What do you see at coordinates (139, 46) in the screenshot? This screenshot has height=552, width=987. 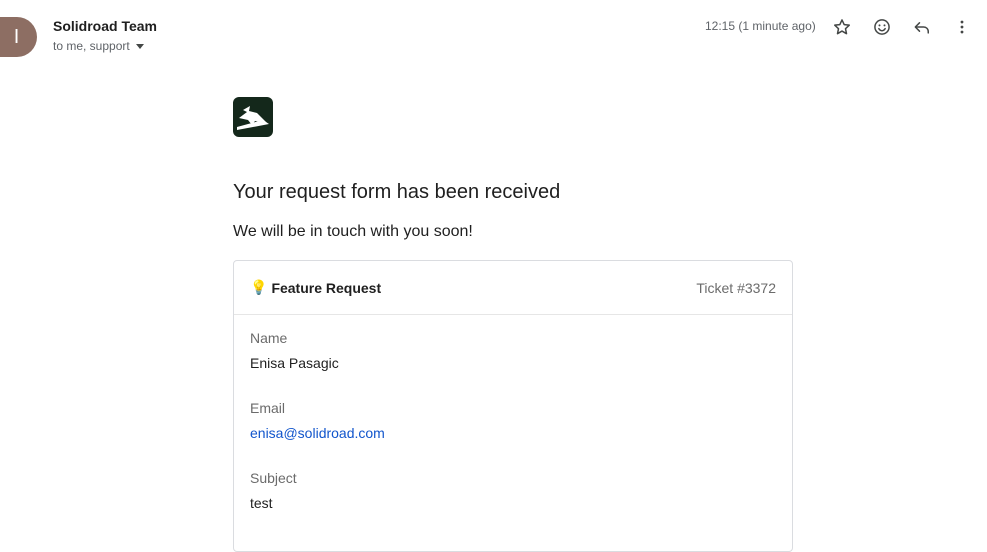 I see `show-details-chevron-down-icon` at bounding box center [139, 46].